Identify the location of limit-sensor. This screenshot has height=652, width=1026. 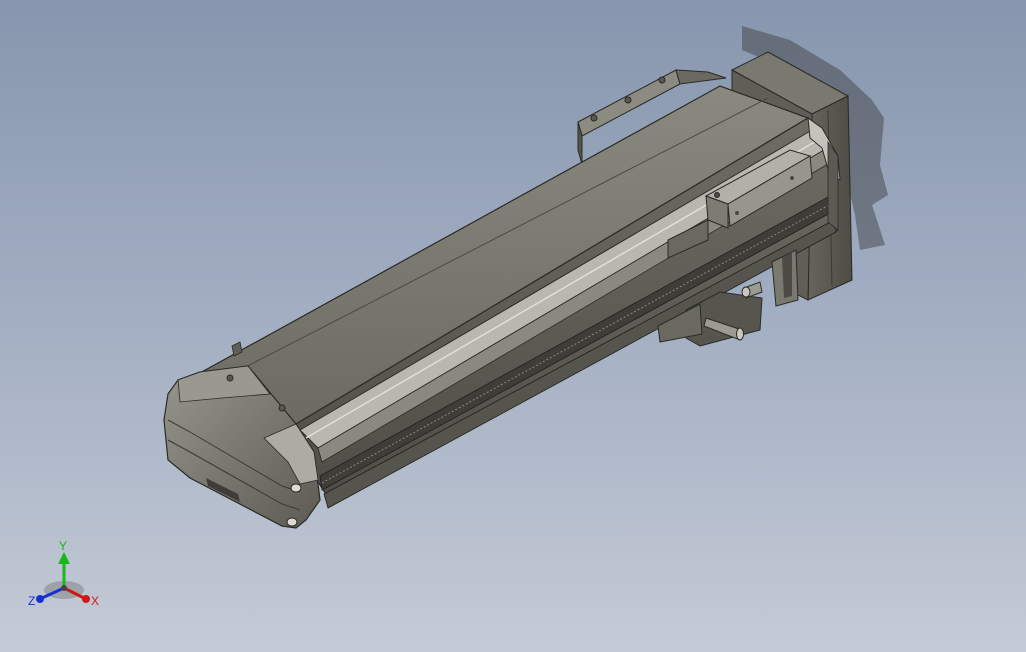
(752, 290).